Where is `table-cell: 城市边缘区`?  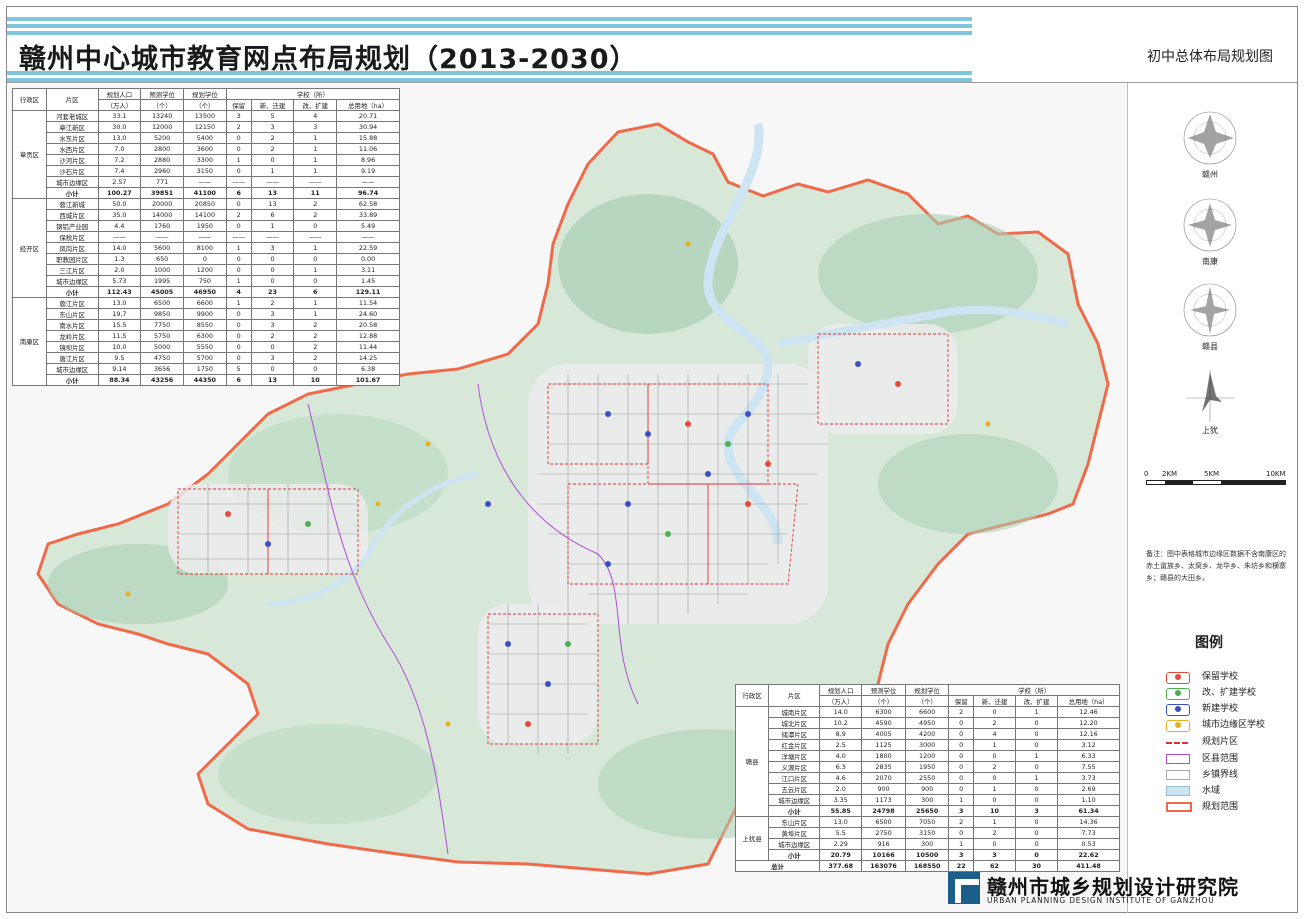
table-cell: 城市边缘区 is located at coordinates (72, 369).